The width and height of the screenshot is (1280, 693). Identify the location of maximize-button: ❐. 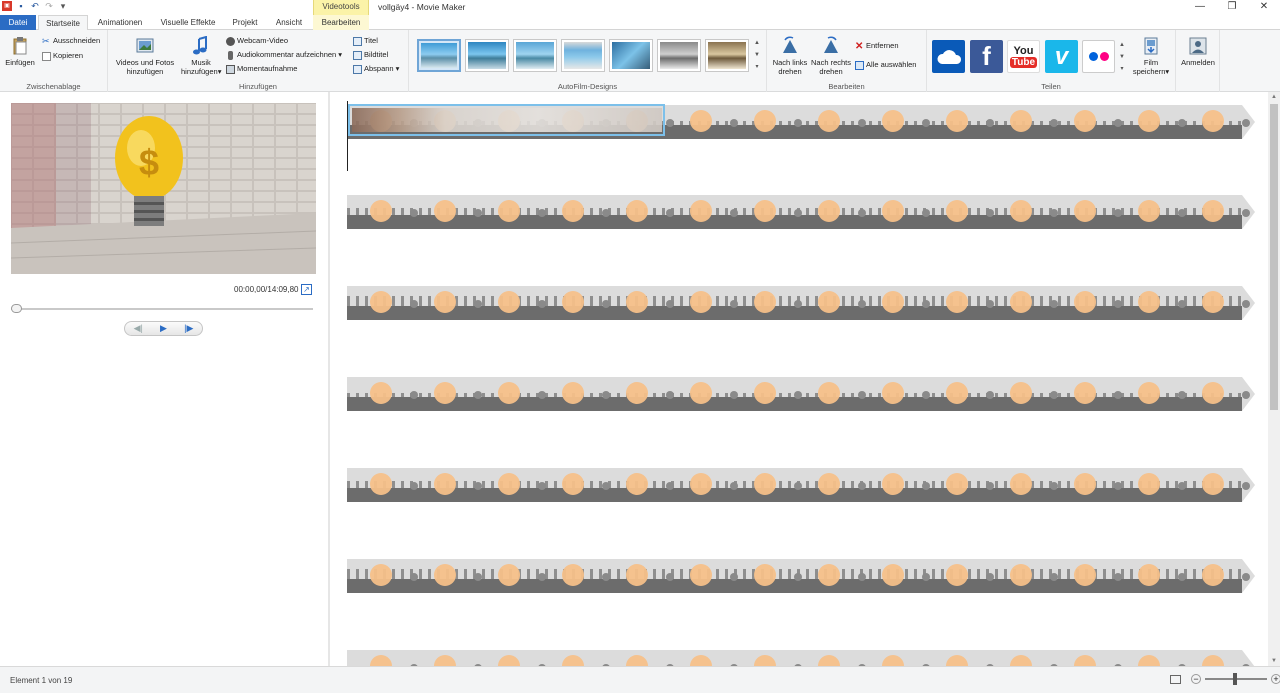
(1232, 7).